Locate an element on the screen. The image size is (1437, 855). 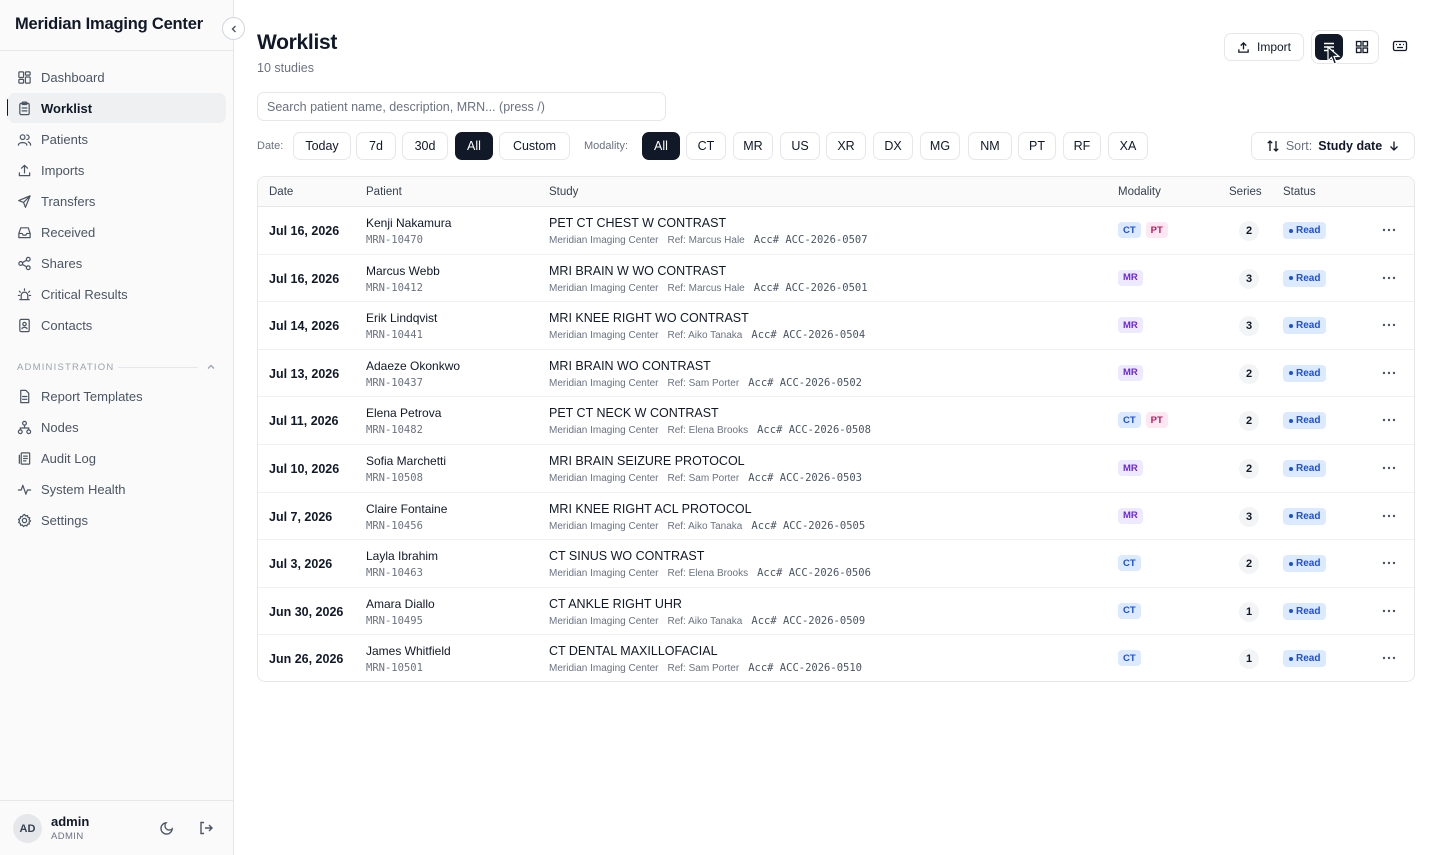
sidebar-item-nodes: Nodes is located at coordinates (117, 427).